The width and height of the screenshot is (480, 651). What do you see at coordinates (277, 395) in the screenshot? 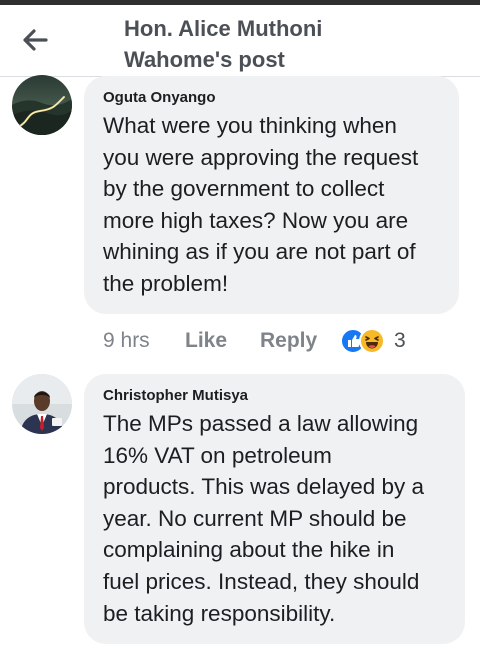
I see `comment-author: Christopher Mutisya` at bounding box center [277, 395].